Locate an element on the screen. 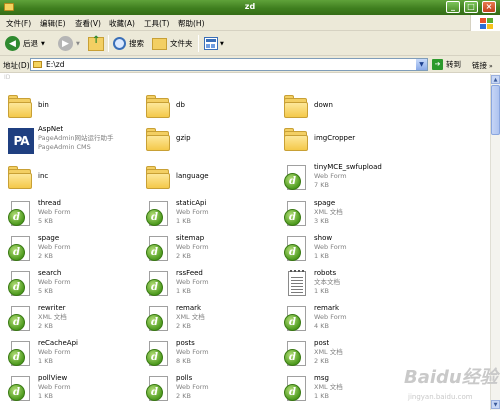 The height and width of the screenshot is (410, 500). address-input: E:\zd ▼ is located at coordinates (229, 64).